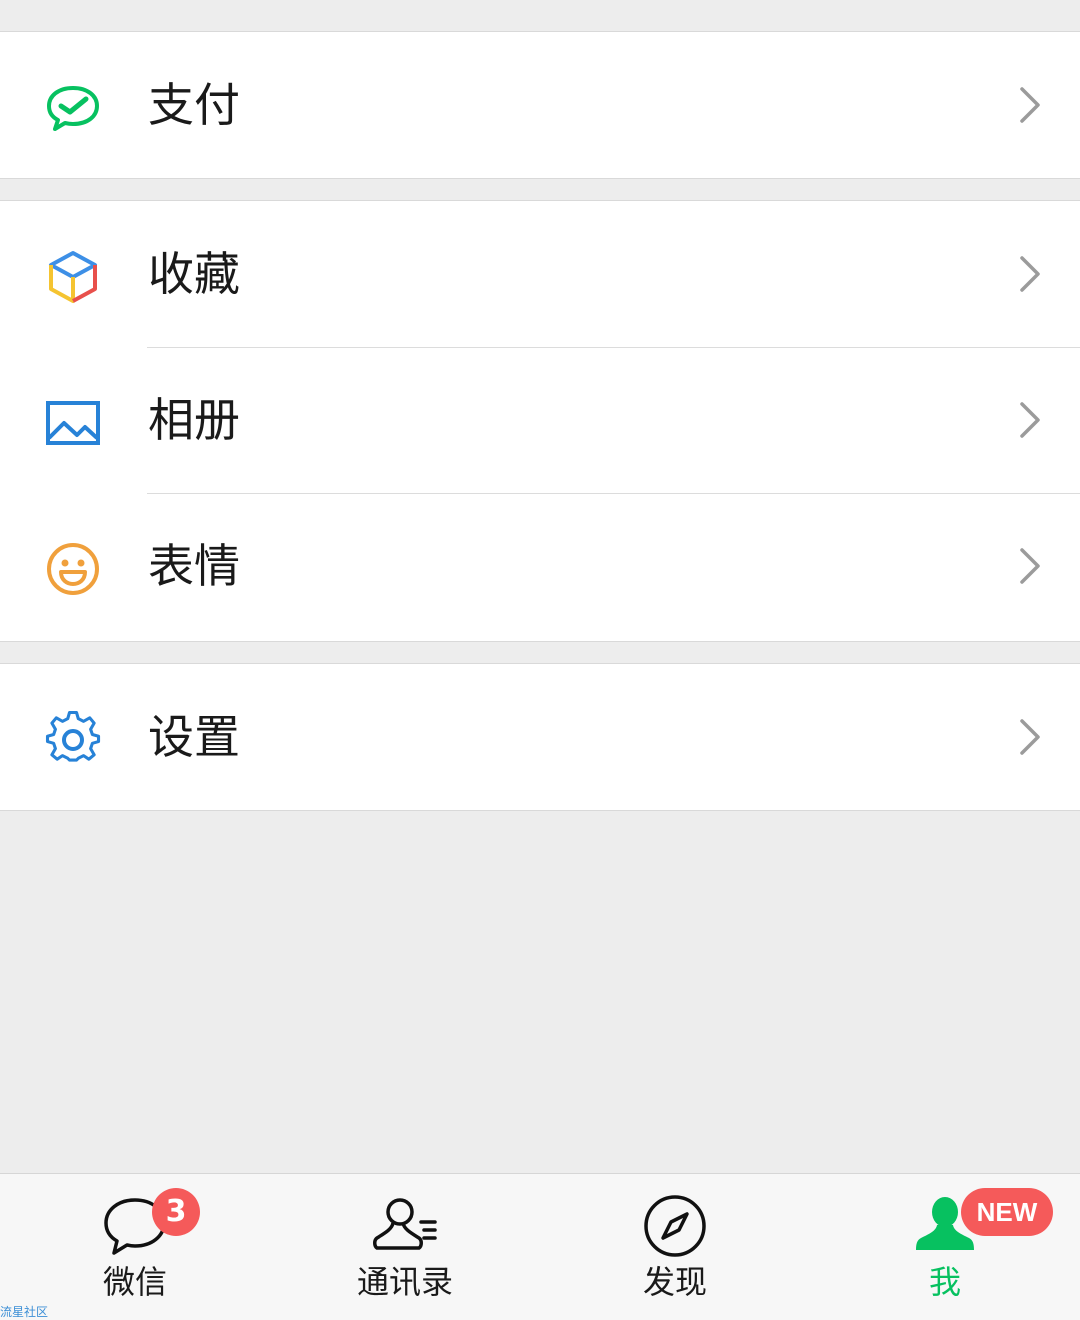  Describe the element at coordinates (24, 1312) in the screenshot. I see `watermark-text: 流星社区` at that location.